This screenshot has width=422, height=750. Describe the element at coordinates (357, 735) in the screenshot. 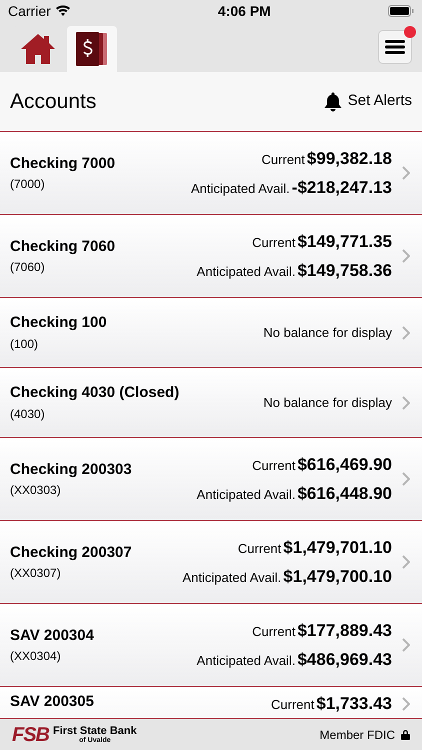

I see `fdic-label: Member FDIC` at that location.